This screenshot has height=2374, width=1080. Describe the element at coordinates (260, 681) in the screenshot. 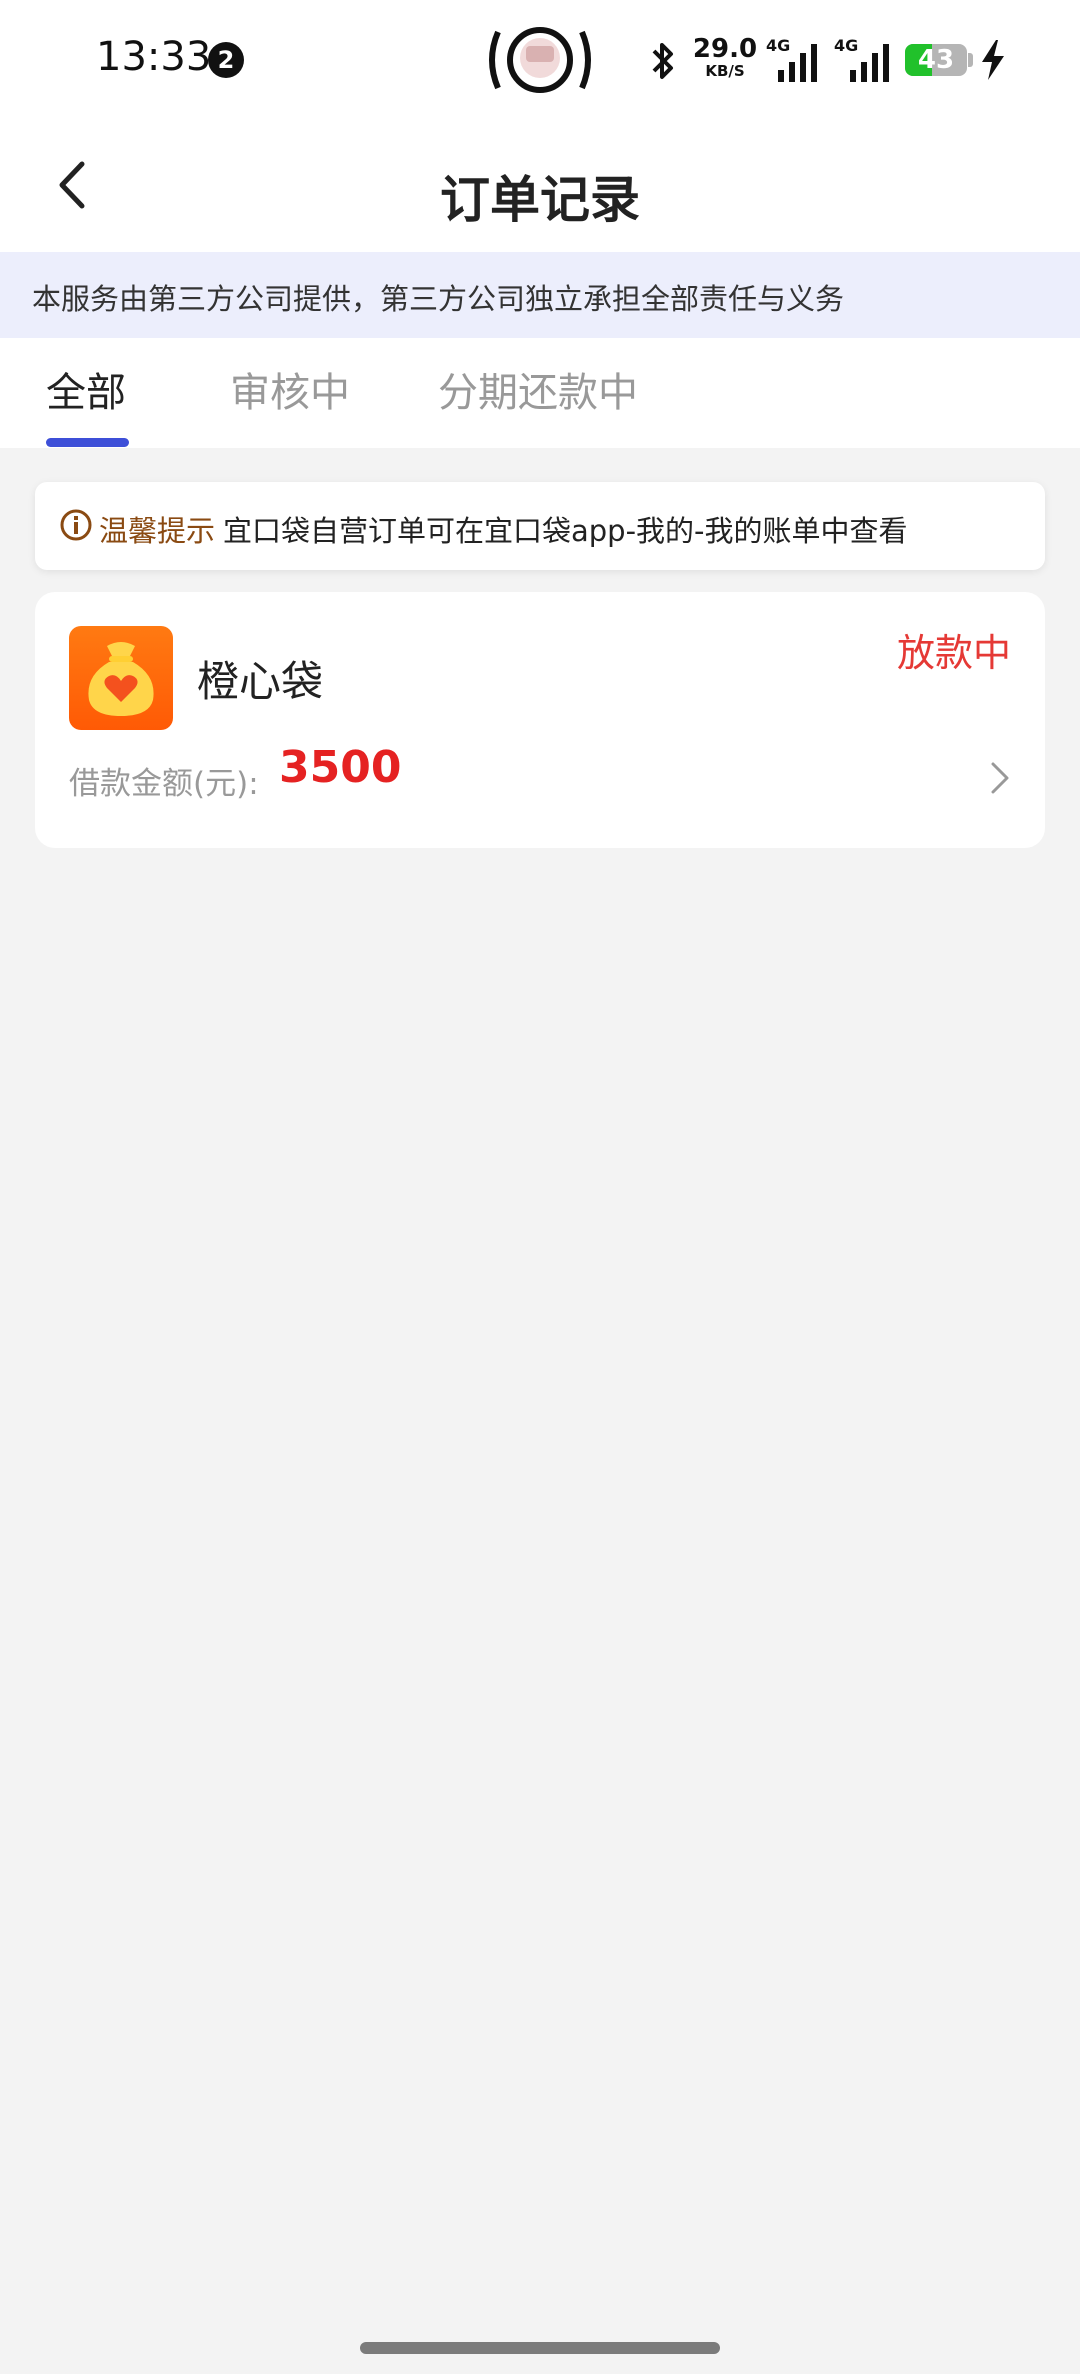

I see `product-name: 橙心袋` at that location.